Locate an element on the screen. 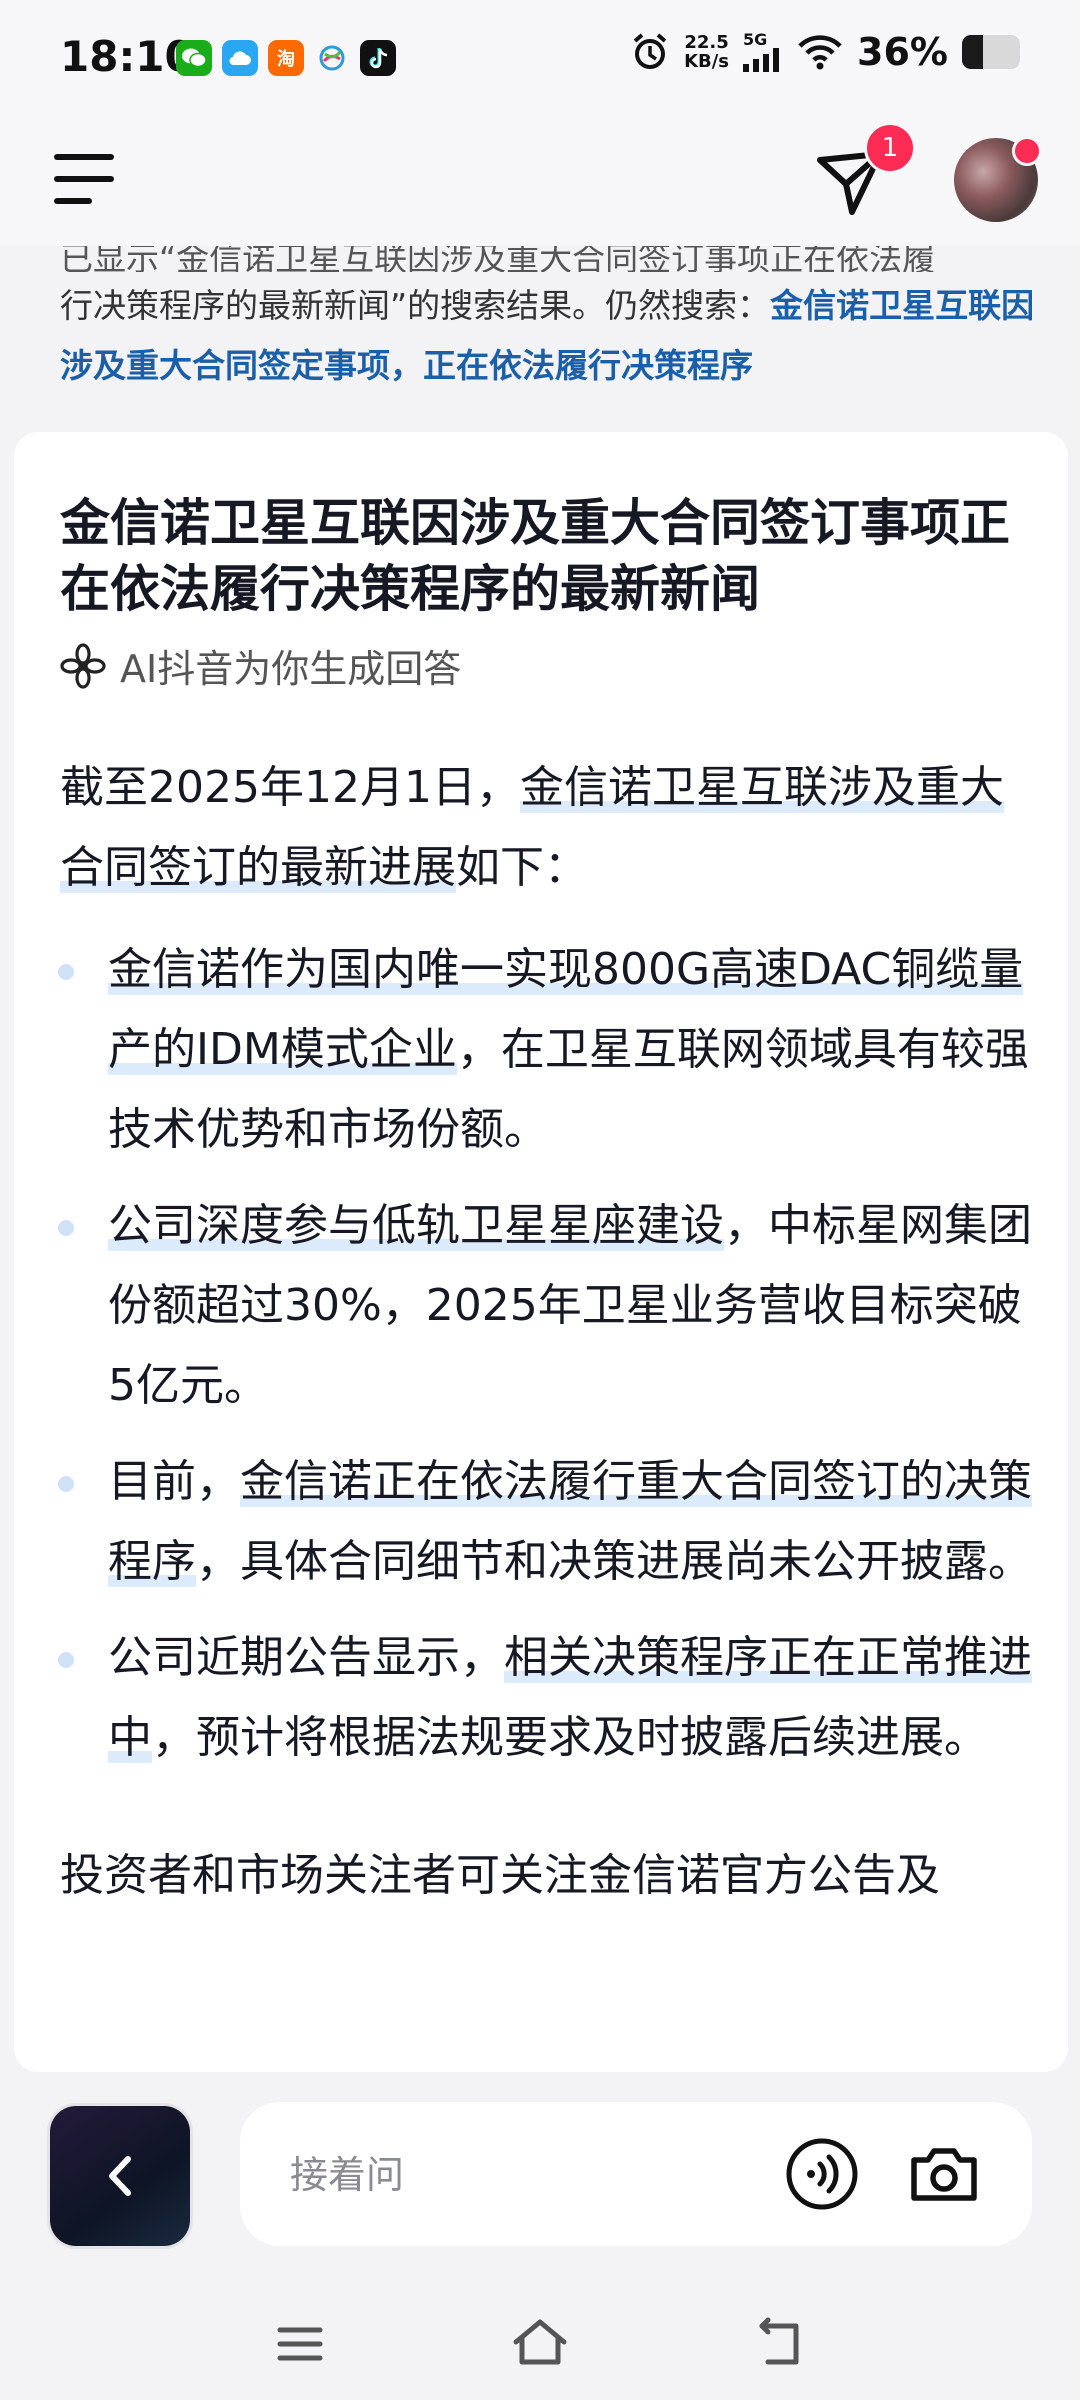 This screenshot has height=2400, width=1080. taobao-icon: 淘 is located at coordinates (286, 58).